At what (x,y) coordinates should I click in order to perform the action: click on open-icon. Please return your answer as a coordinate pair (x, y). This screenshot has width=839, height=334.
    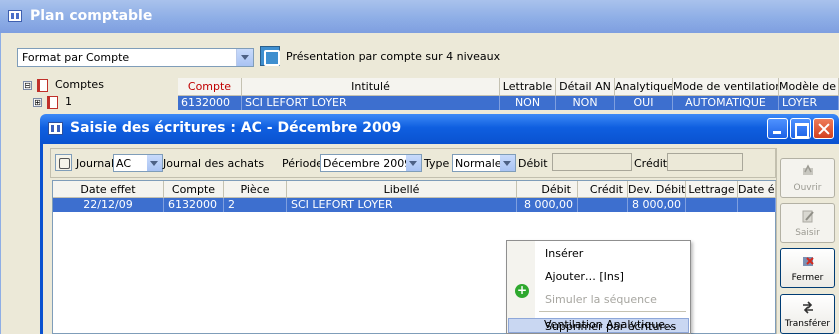
    Looking at the image, I should click on (808, 169).